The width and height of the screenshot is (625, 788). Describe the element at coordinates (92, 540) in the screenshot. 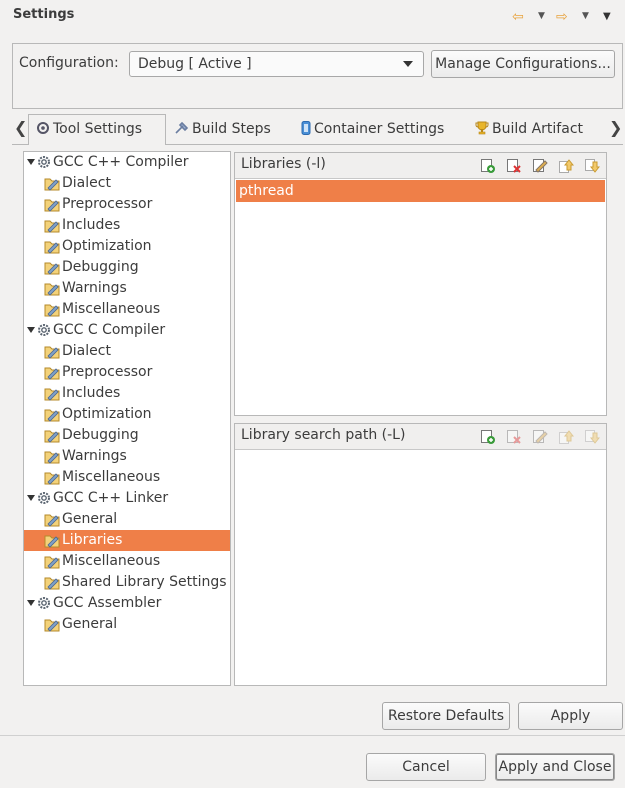

I see `tree-item-label: Libraries` at that location.